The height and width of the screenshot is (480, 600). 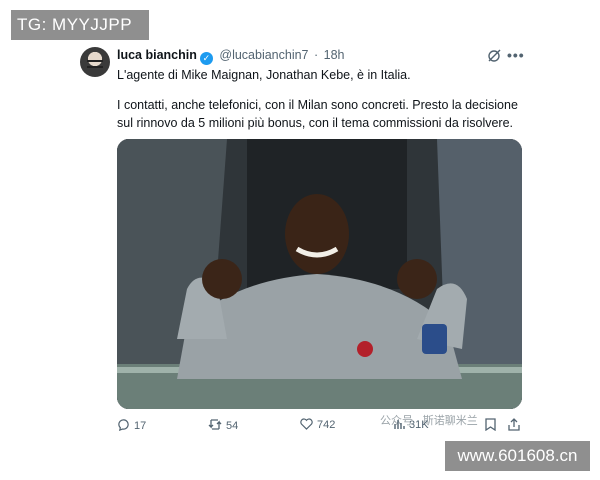 I want to click on reply-count: 17, so click(x=140, y=425).